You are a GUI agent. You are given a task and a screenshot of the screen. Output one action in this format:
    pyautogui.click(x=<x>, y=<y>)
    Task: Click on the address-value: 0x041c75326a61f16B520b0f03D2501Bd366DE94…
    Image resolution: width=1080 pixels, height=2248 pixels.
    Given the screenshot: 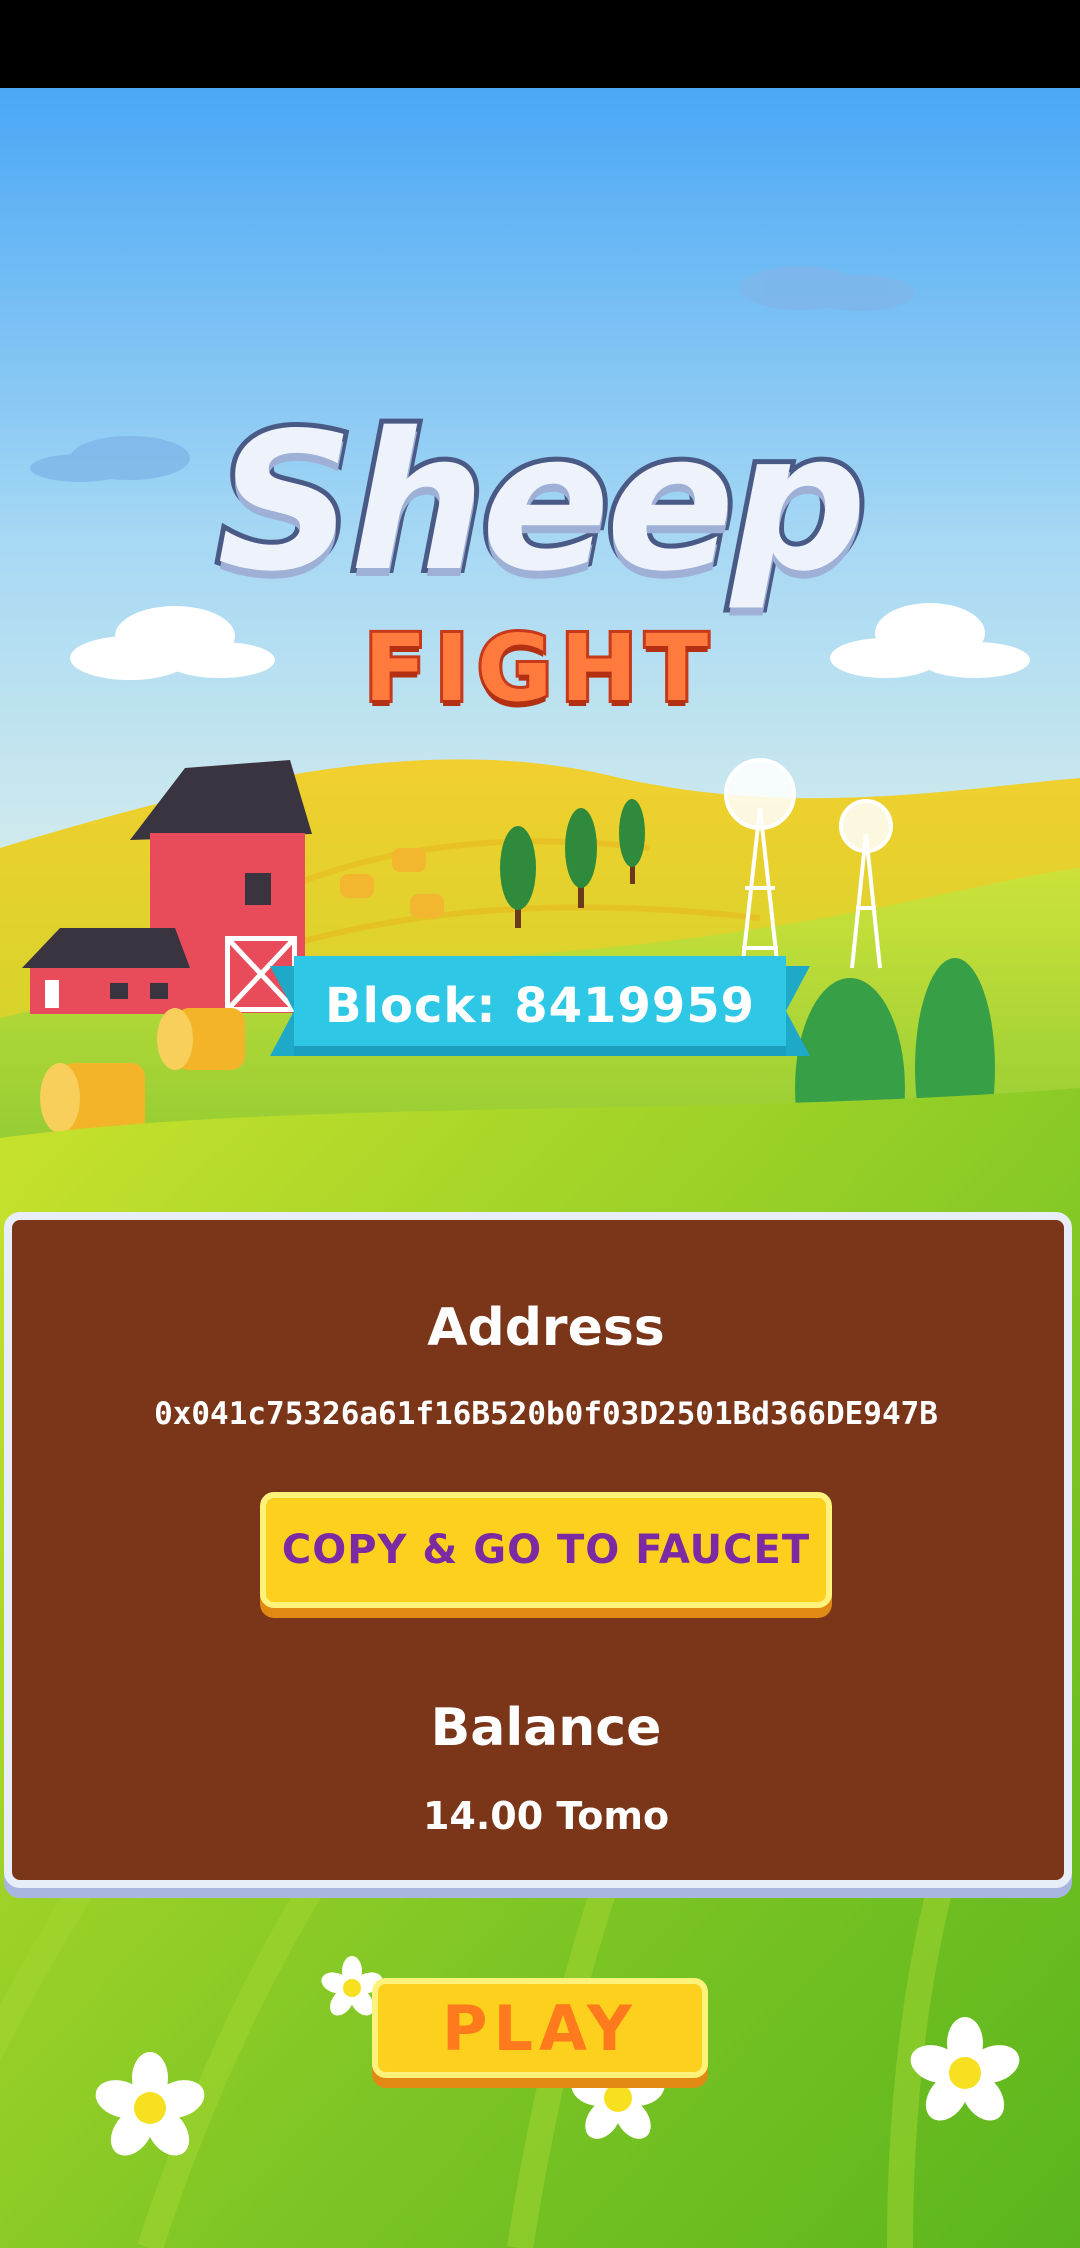 What is the action you would take?
    pyautogui.click(x=546, y=1414)
    